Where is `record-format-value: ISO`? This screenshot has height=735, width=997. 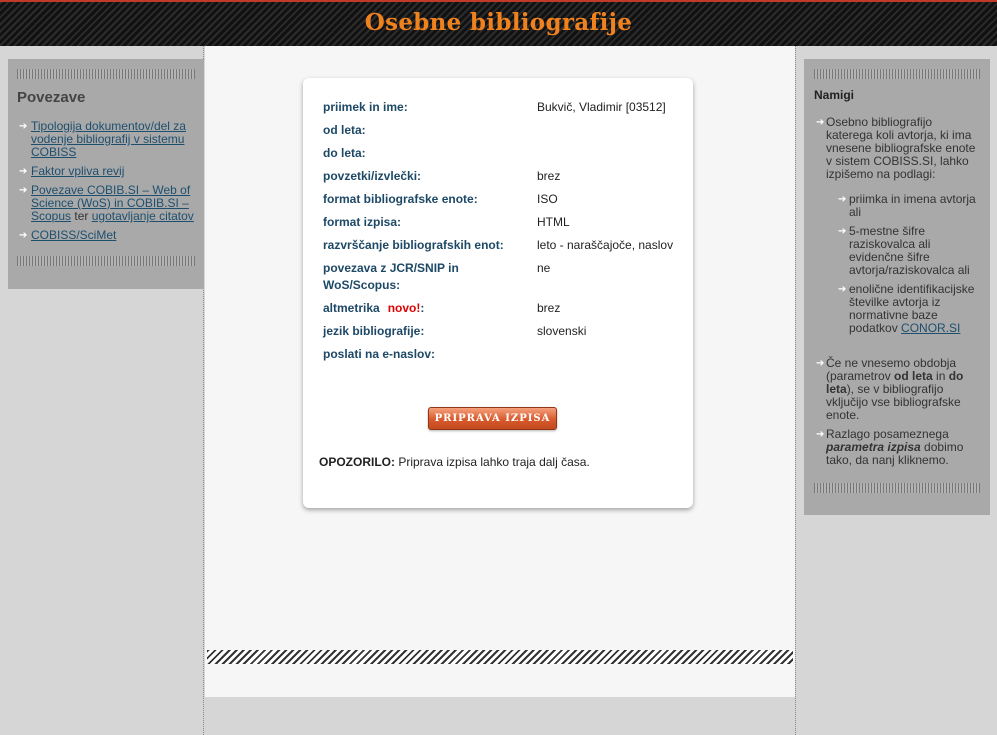
record-format-value: ISO is located at coordinates (547, 199).